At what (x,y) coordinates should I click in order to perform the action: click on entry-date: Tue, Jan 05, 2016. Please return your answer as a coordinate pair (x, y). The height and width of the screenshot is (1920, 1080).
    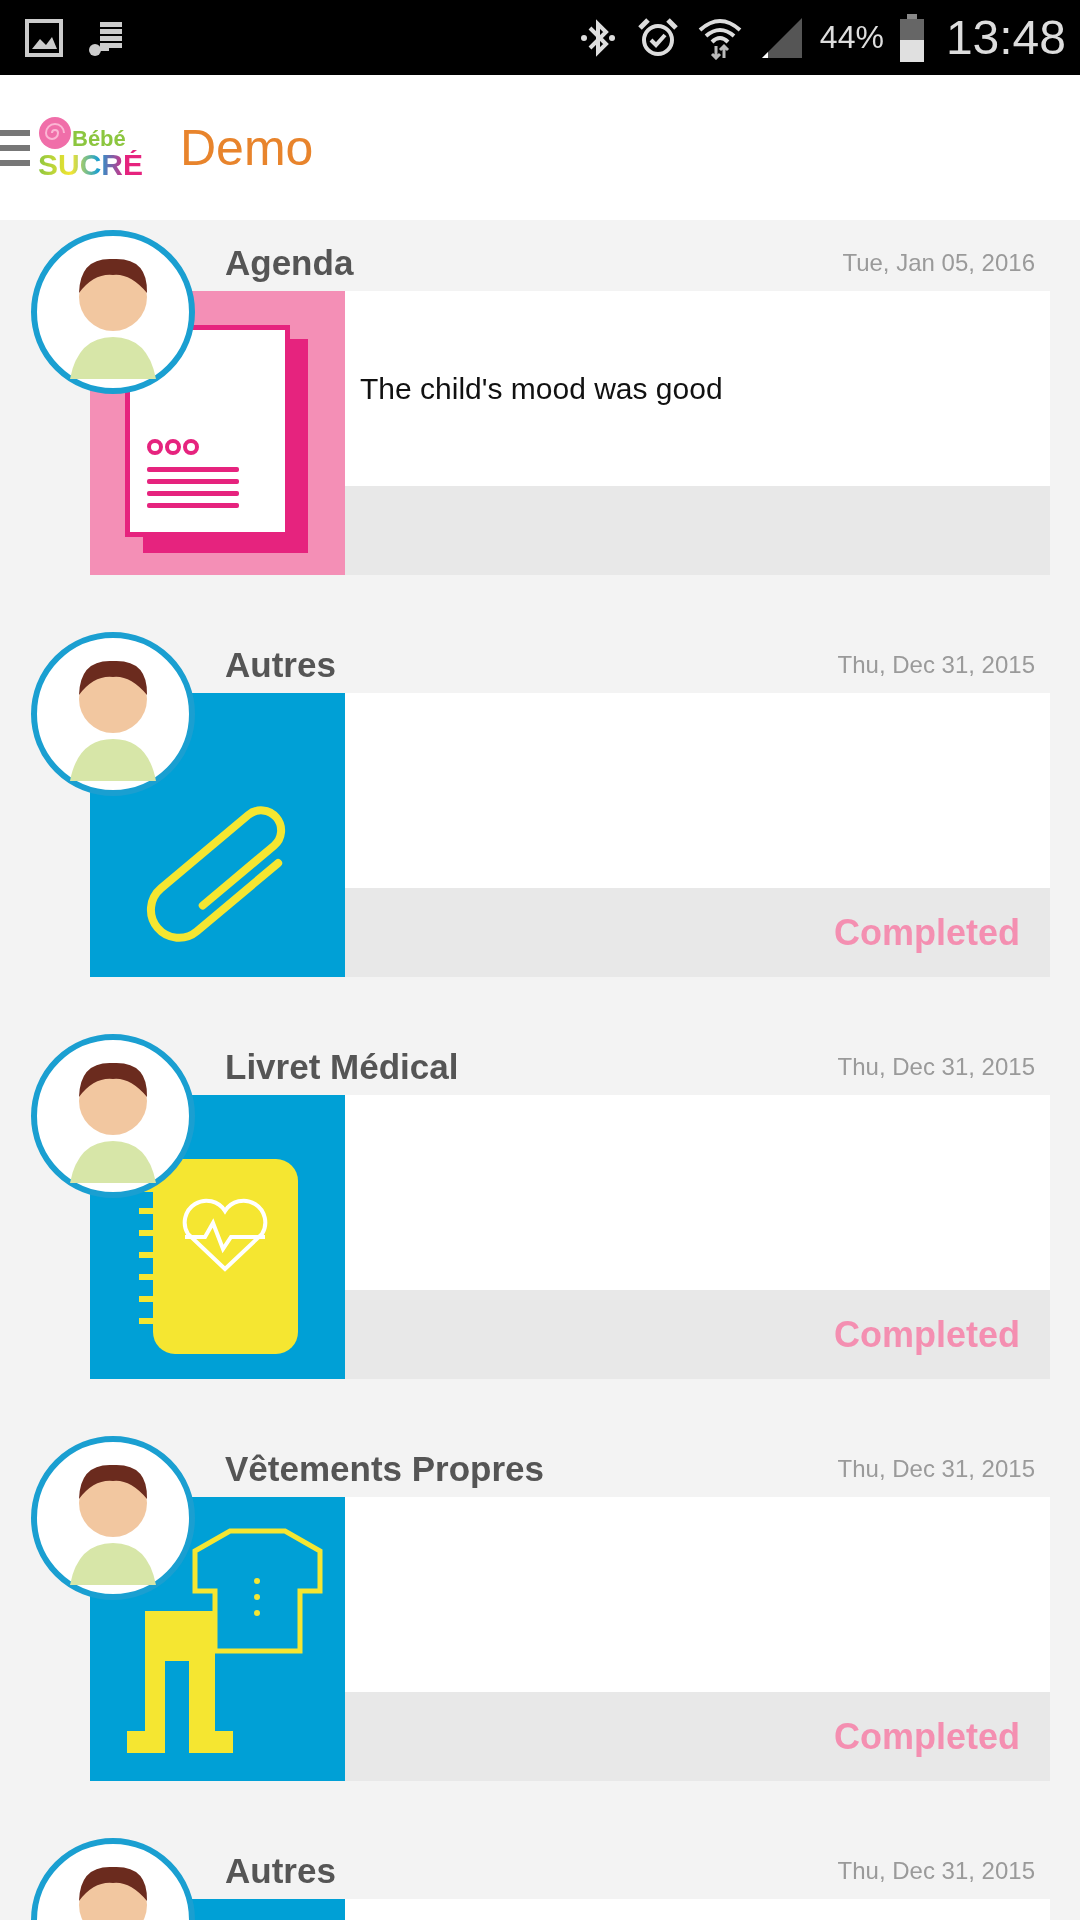
    Looking at the image, I should click on (938, 263).